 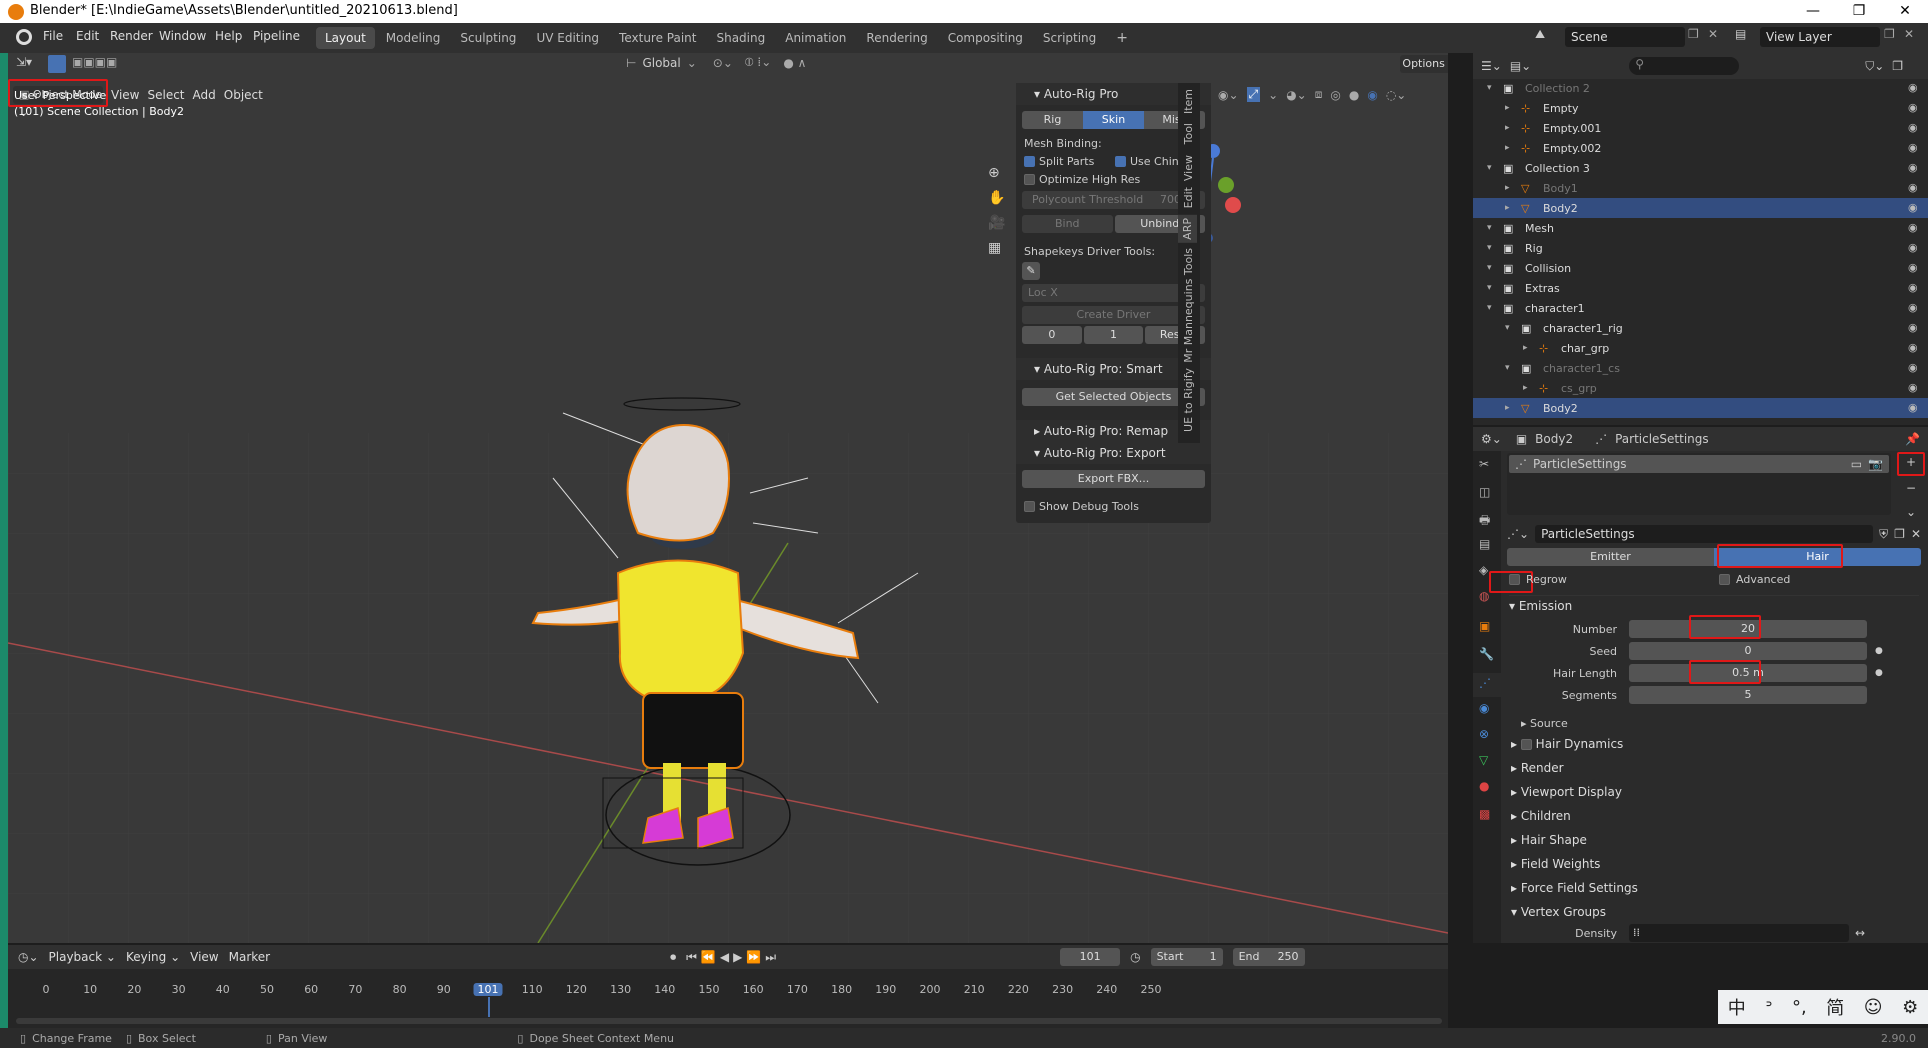 What do you see at coordinates (1188, 133) in the screenshot?
I see `sidebar-tab-tool: Tool` at bounding box center [1188, 133].